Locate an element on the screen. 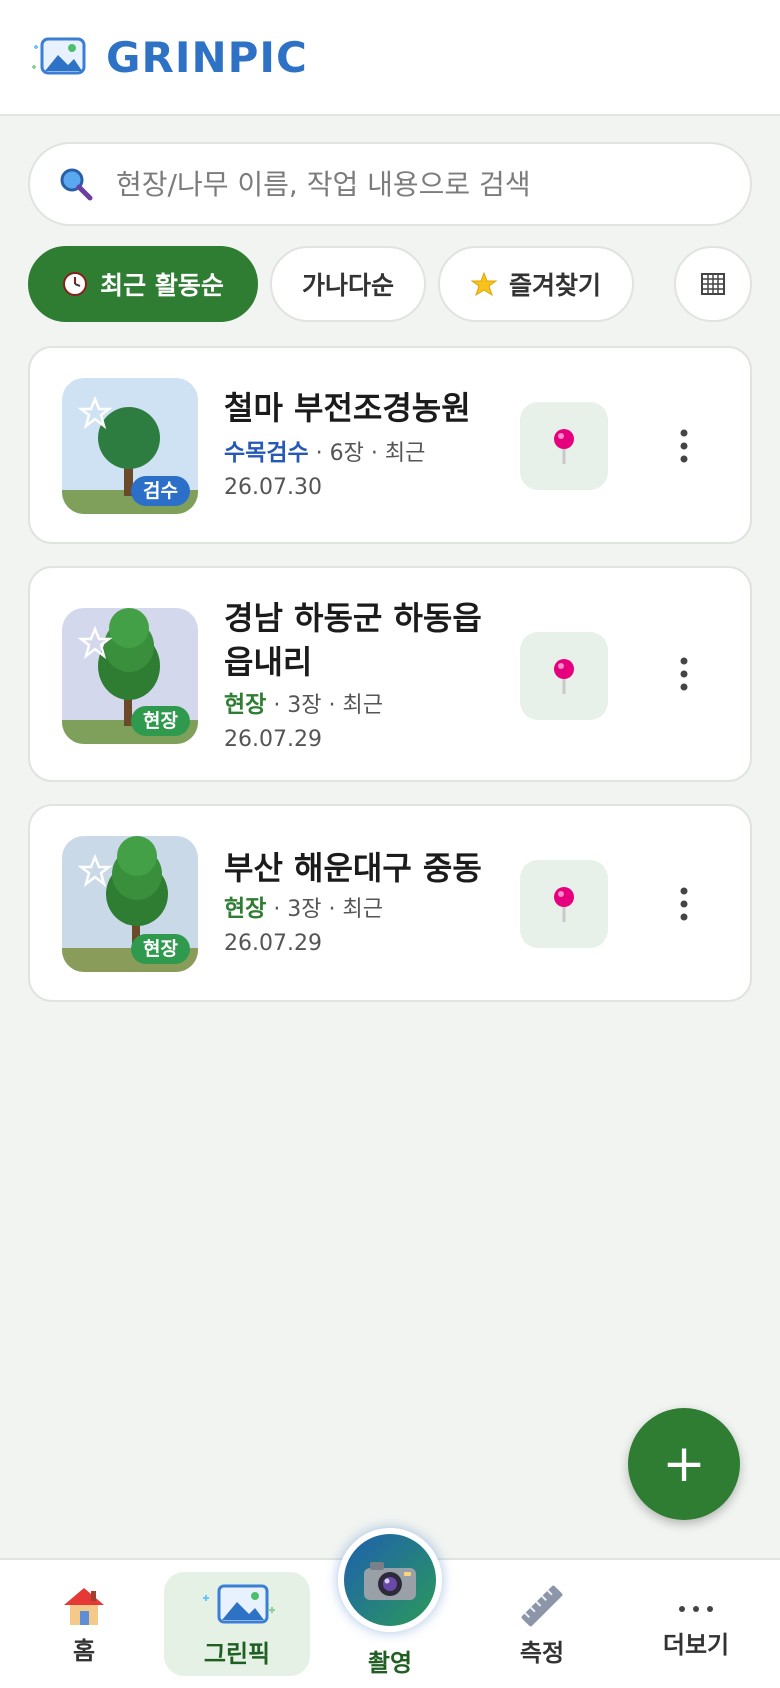 This screenshot has width=780, height=1688. grid-icon is located at coordinates (713, 284).